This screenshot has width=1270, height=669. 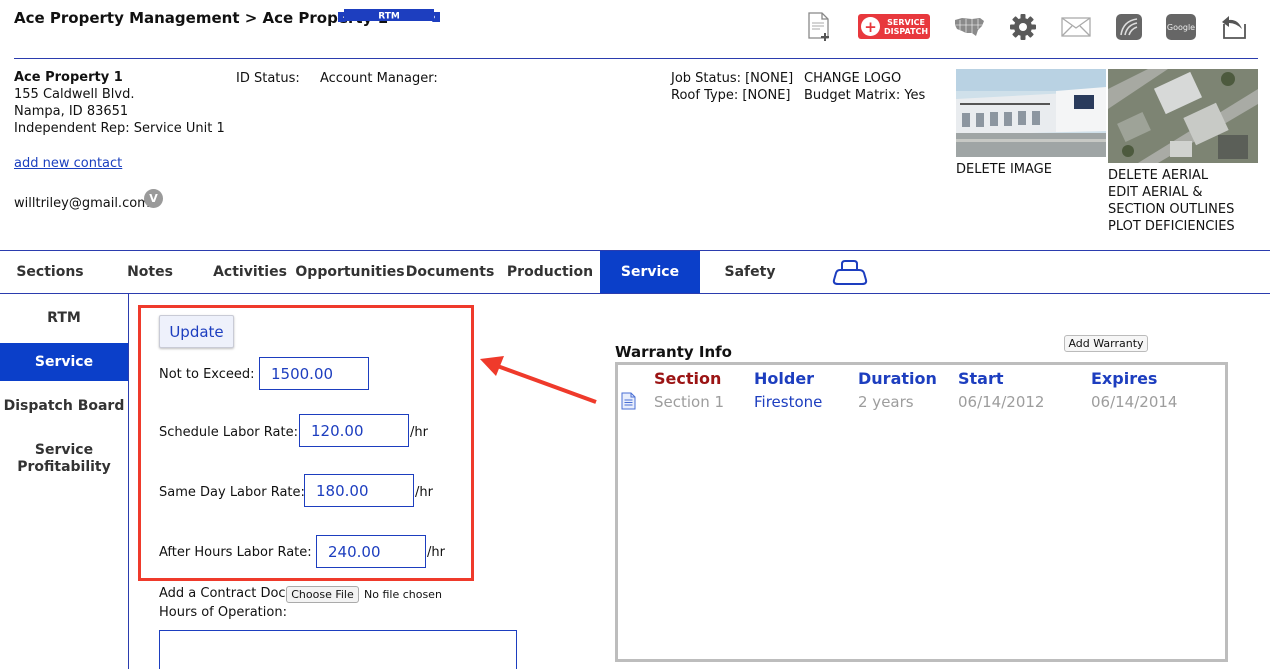 I want to click on sidebar-item-service-profitability: Service Profitability, so click(x=64, y=459).